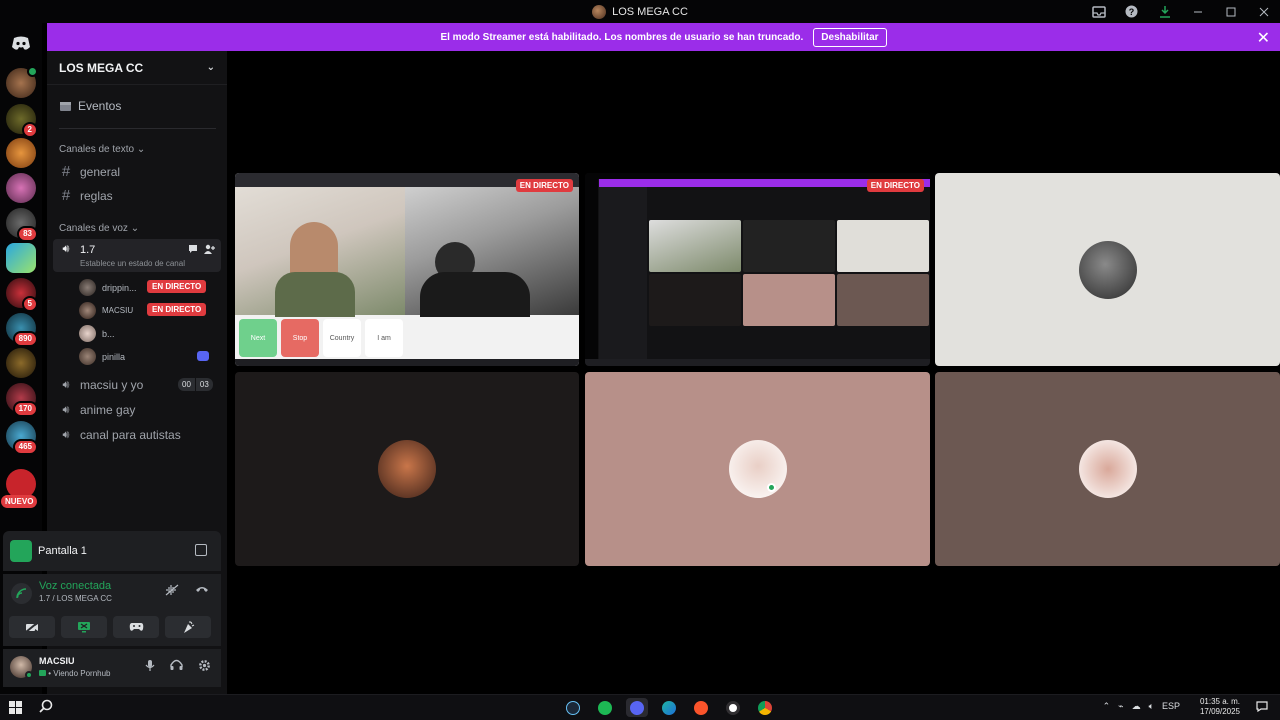 Image resolution: width=1280 pixels, height=720 pixels. What do you see at coordinates (114, 356) in the screenshot?
I see `member-name: pinilla` at bounding box center [114, 356].